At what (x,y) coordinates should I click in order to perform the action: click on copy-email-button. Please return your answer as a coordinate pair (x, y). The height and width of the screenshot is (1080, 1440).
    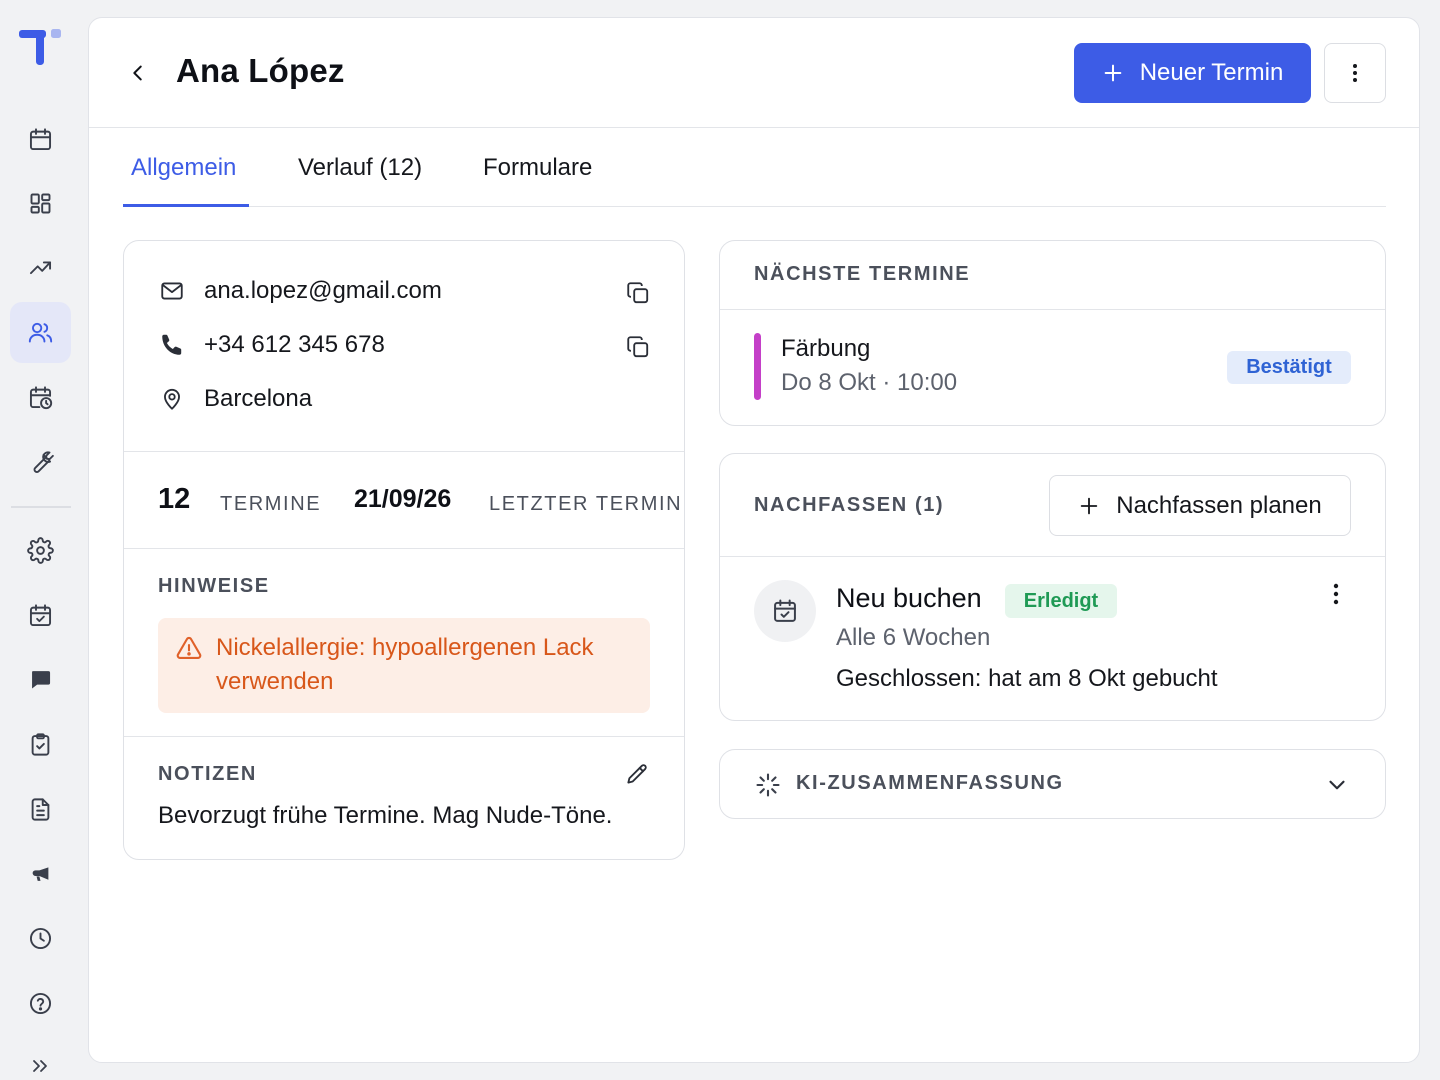
    Looking at the image, I should click on (638, 293).